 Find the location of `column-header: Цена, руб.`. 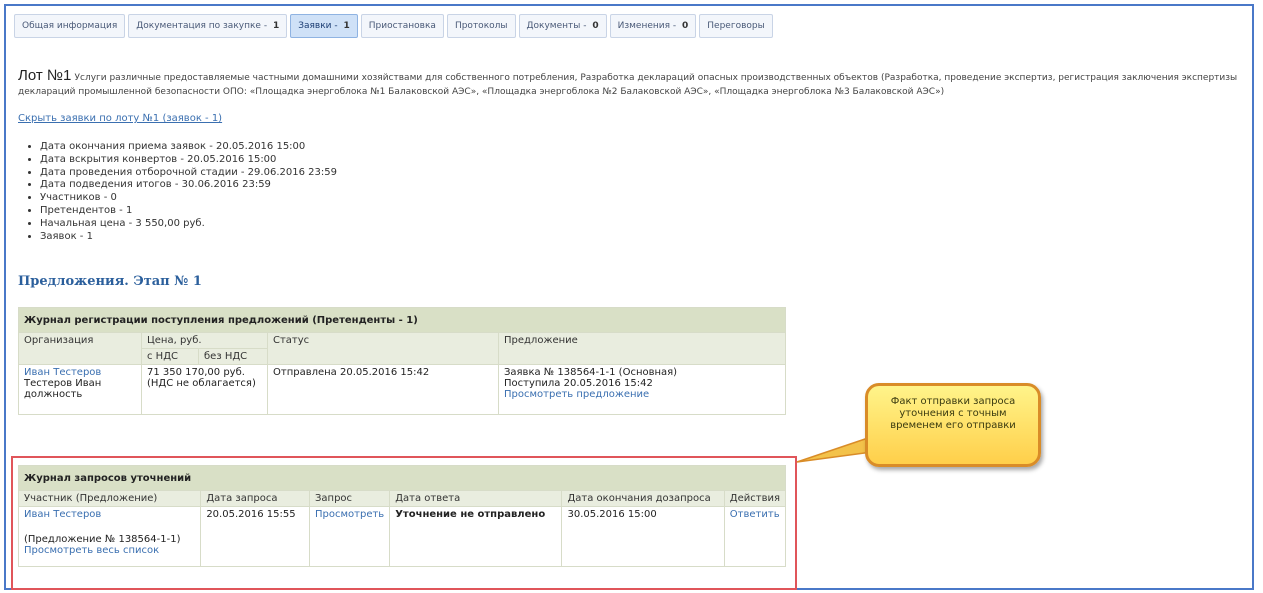

column-header: Цена, руб. is located at coordinates (204, 340).